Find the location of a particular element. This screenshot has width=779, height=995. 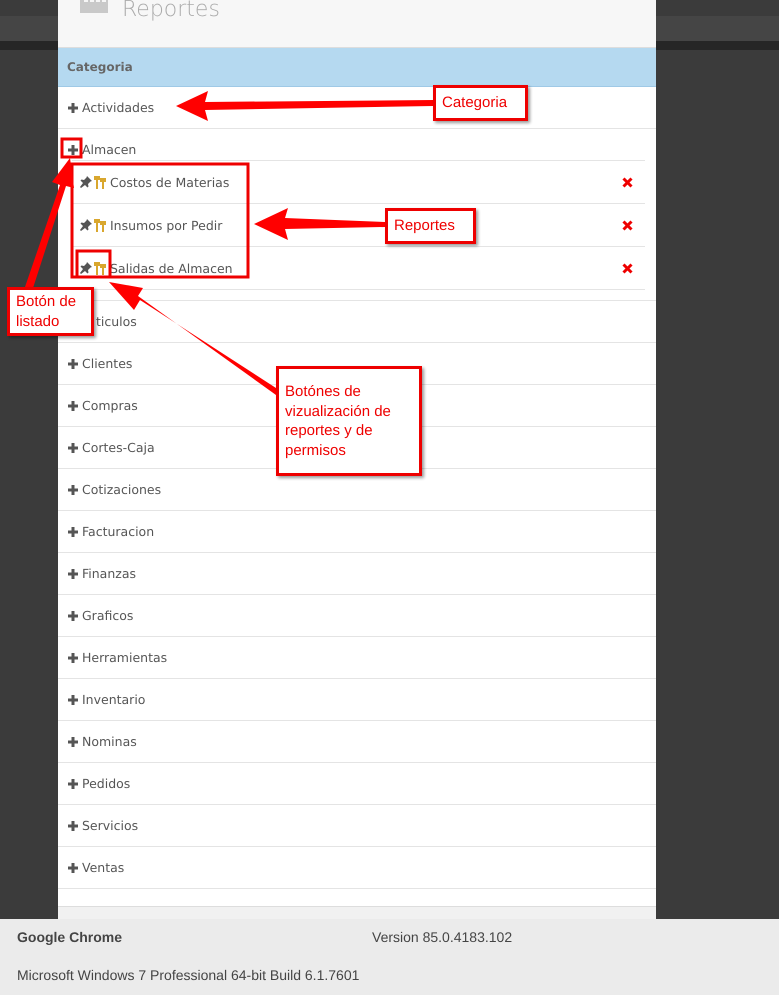

annotation-label: Botónes de vizualización de reportes y de permisos is located at coordinates (349, 421).